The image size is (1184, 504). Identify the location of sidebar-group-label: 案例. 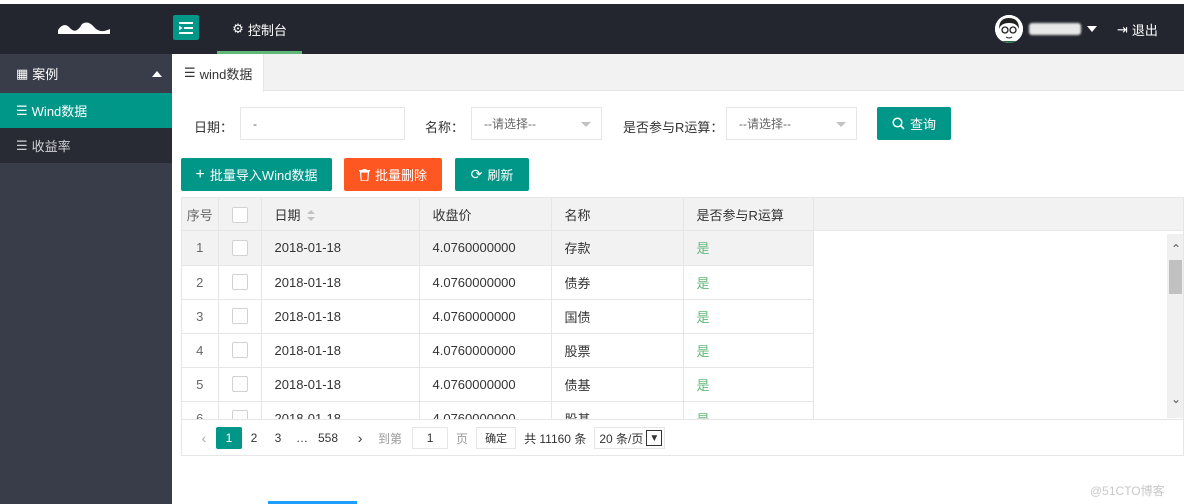
(45, 74).